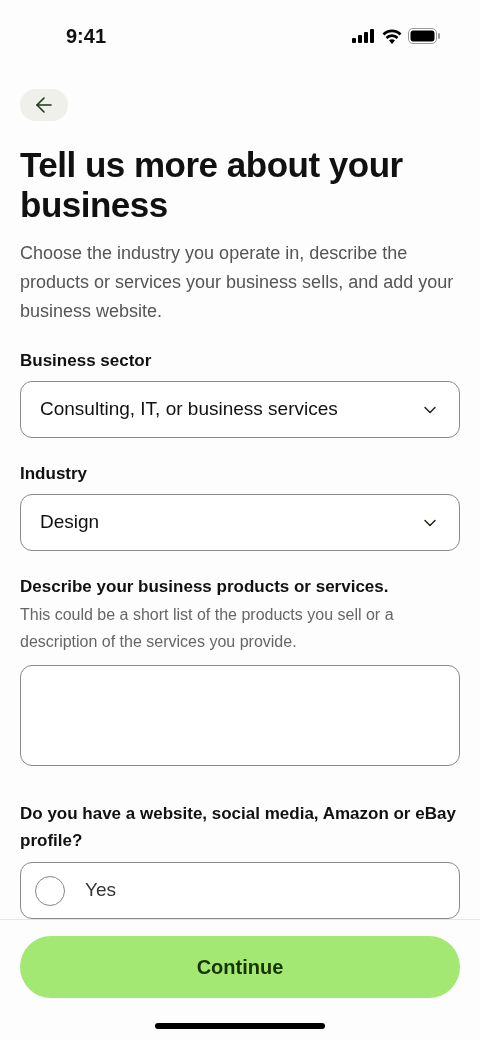  What do you see at coordinates (237, 282) in the screenshot?
I see `page-description: Choose the industry you operate in, describe the products or services your business sells, and add your business website.` at bounding box center [237, 282].